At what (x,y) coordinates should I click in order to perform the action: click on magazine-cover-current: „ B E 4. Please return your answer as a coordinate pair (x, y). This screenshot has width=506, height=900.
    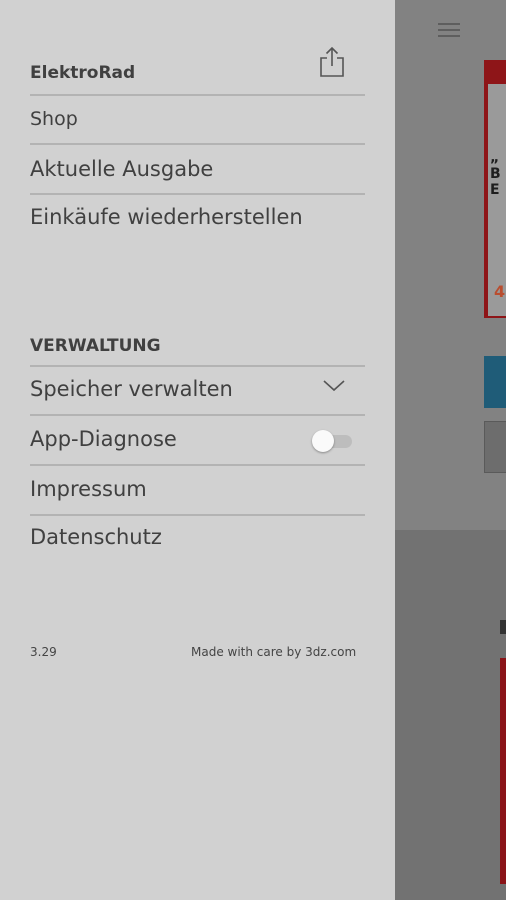
    Looking at the image, I should click on (495, 189).